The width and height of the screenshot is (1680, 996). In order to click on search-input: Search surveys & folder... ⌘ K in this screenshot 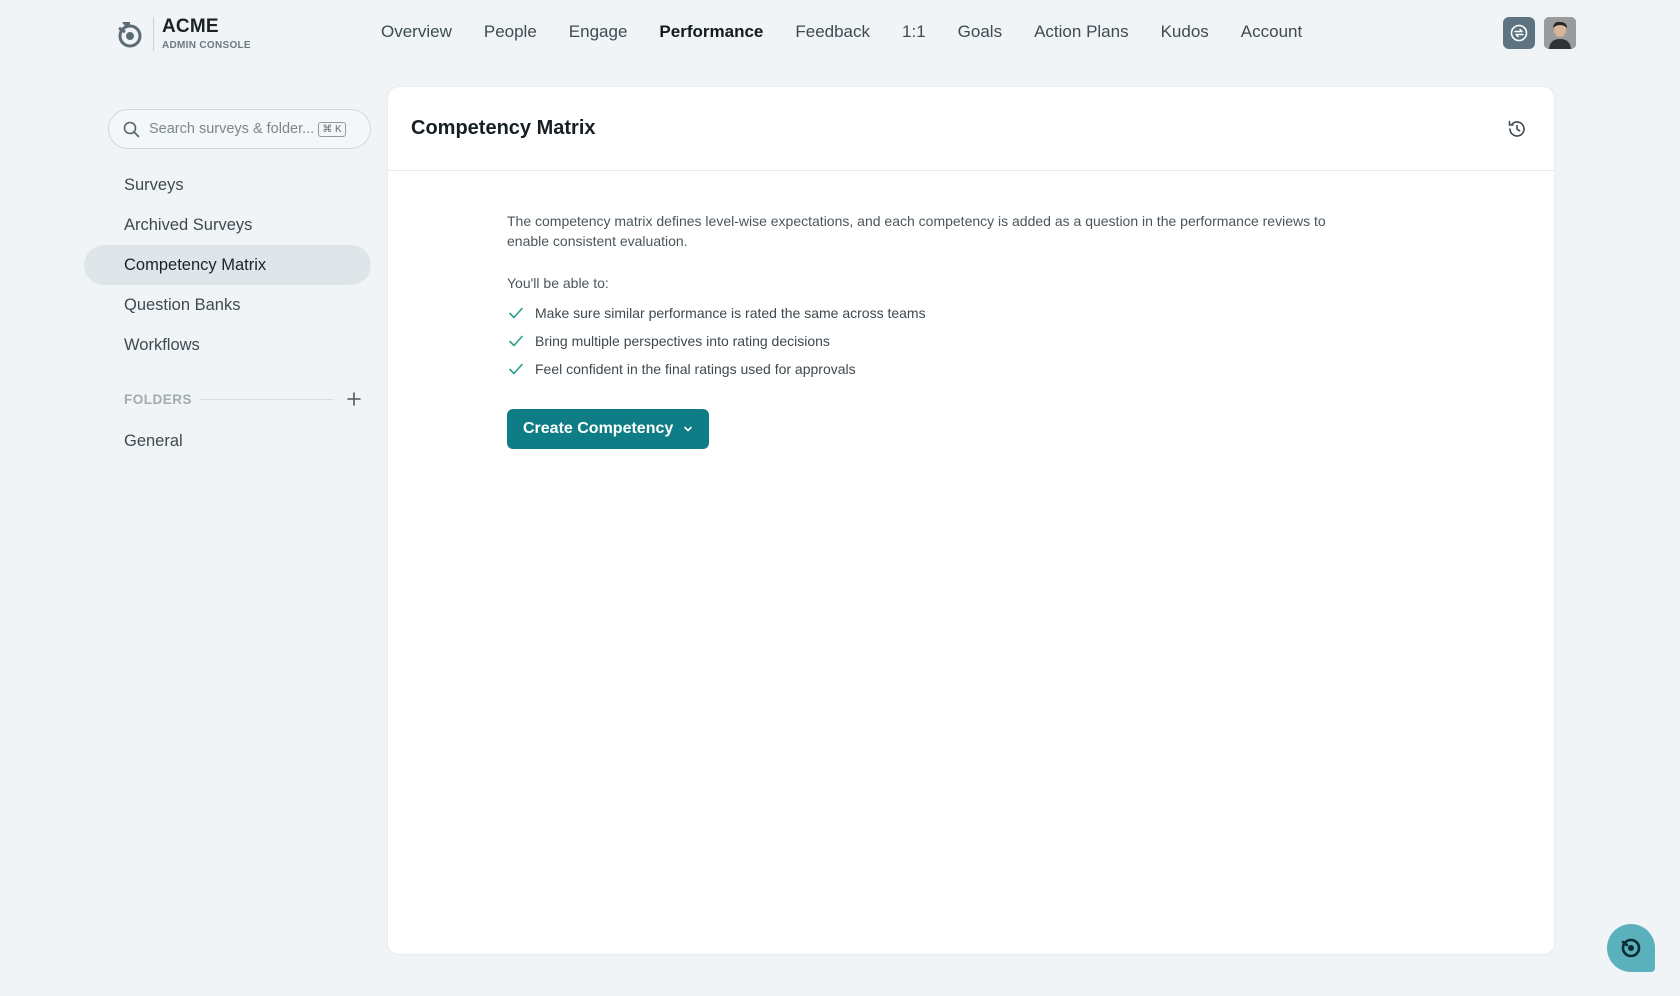, I will do `click(239, 129)`.